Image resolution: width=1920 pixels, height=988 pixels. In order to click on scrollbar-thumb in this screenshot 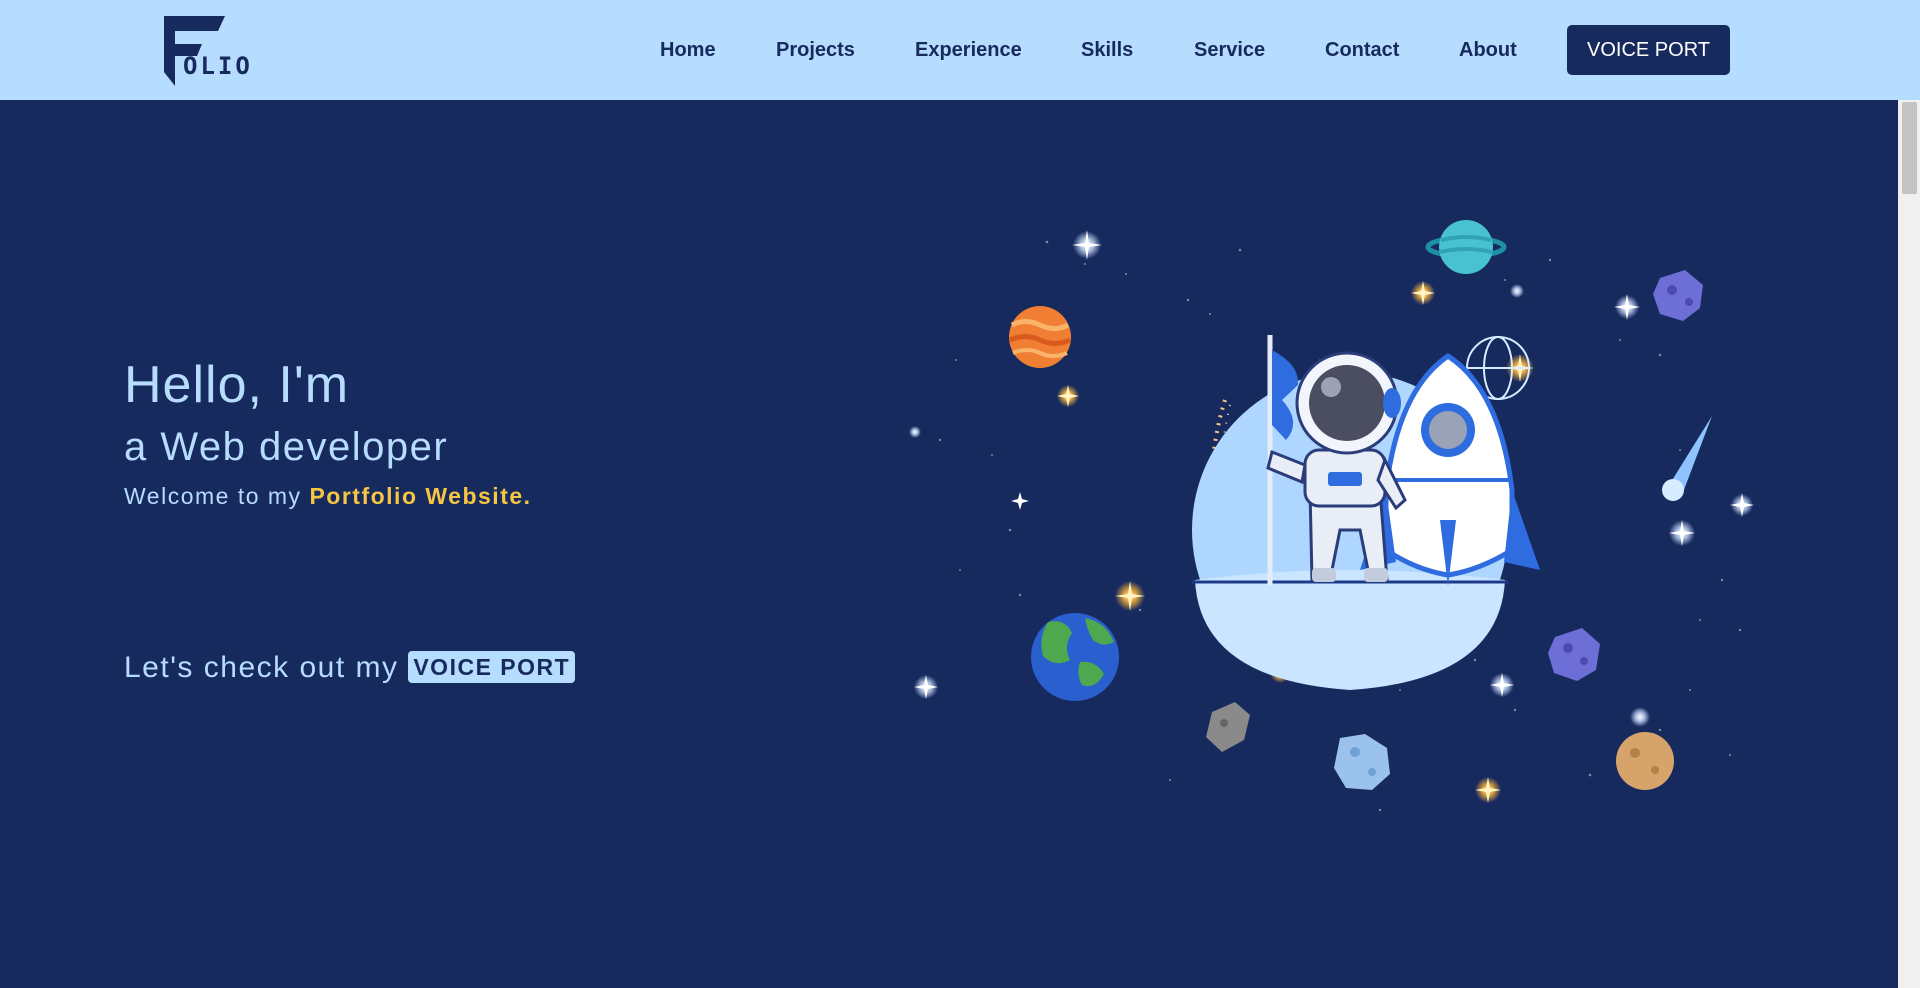, I will do `click(1909, 148)`.